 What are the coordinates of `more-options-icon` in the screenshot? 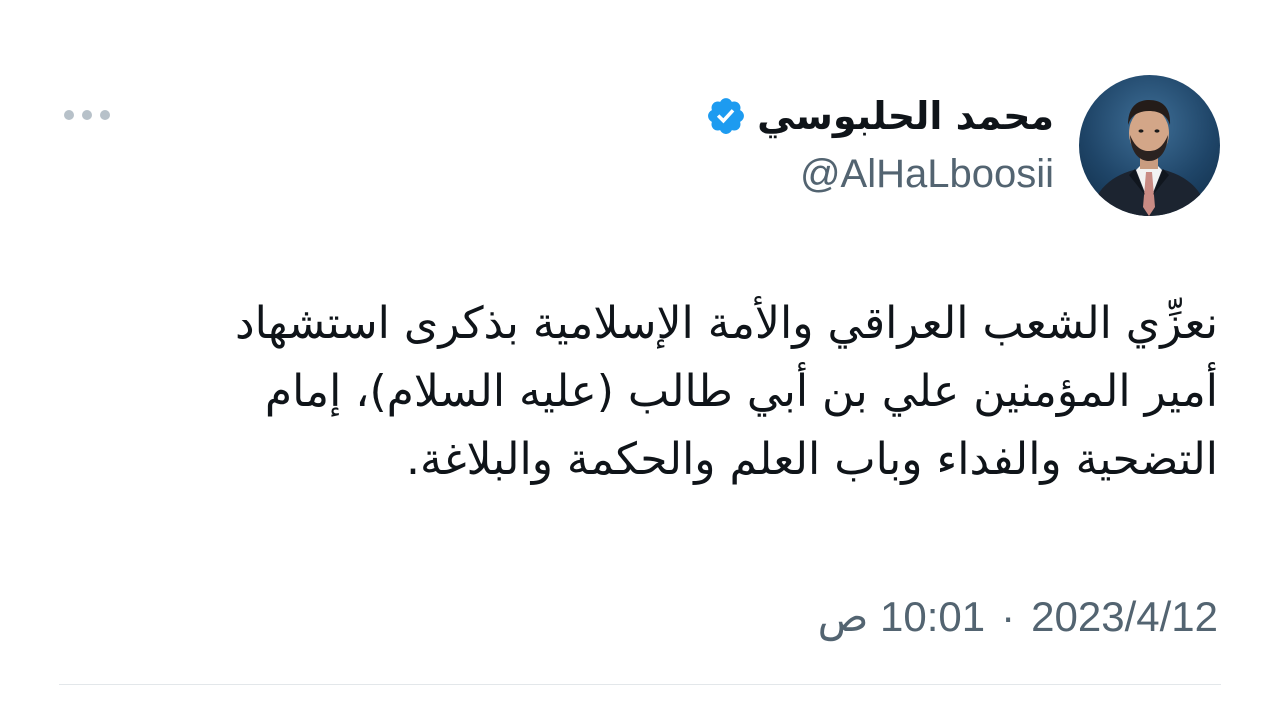 It's located at (87, 115).